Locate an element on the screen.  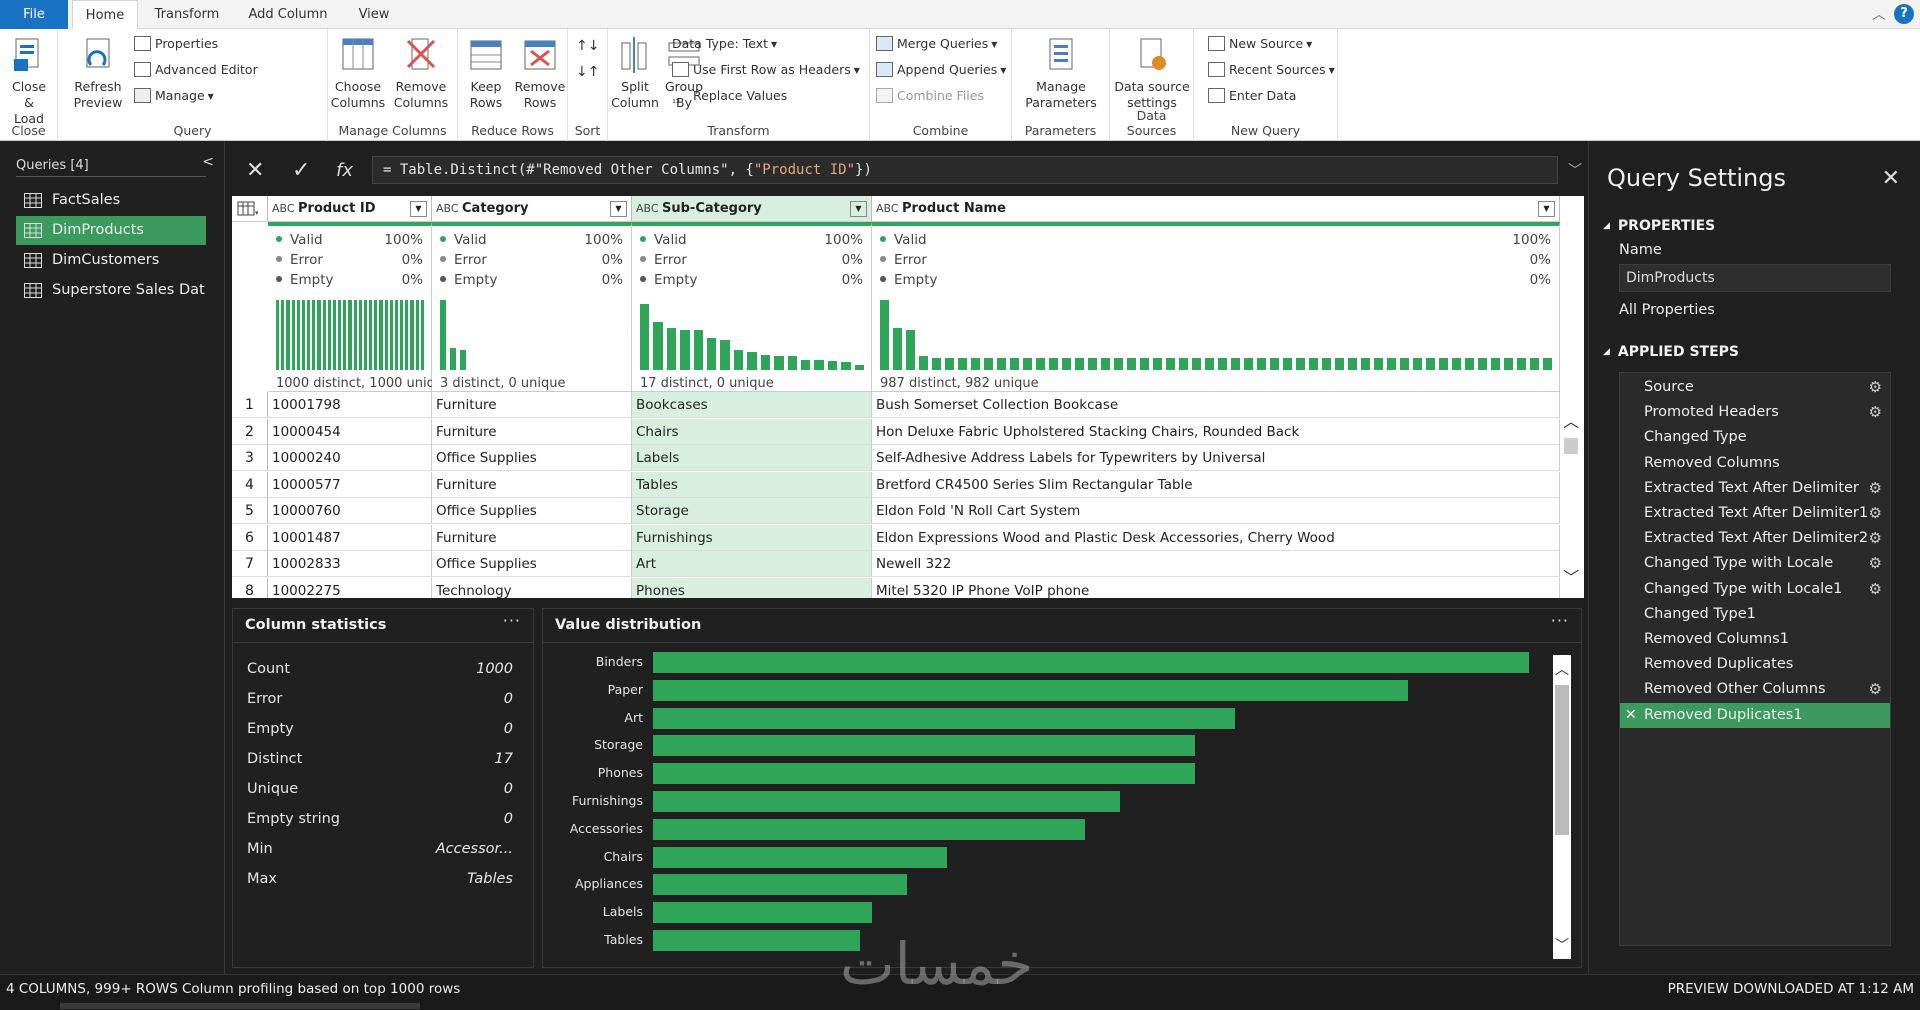
table-cell: Newell 322 is located at coordinates (1216, 564).